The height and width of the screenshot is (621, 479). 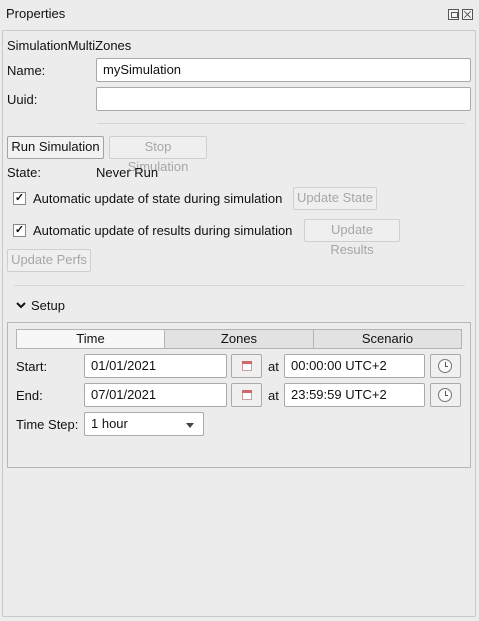 I want to click on auto-state-checkbox: ✓, so click(x=19, y=198).